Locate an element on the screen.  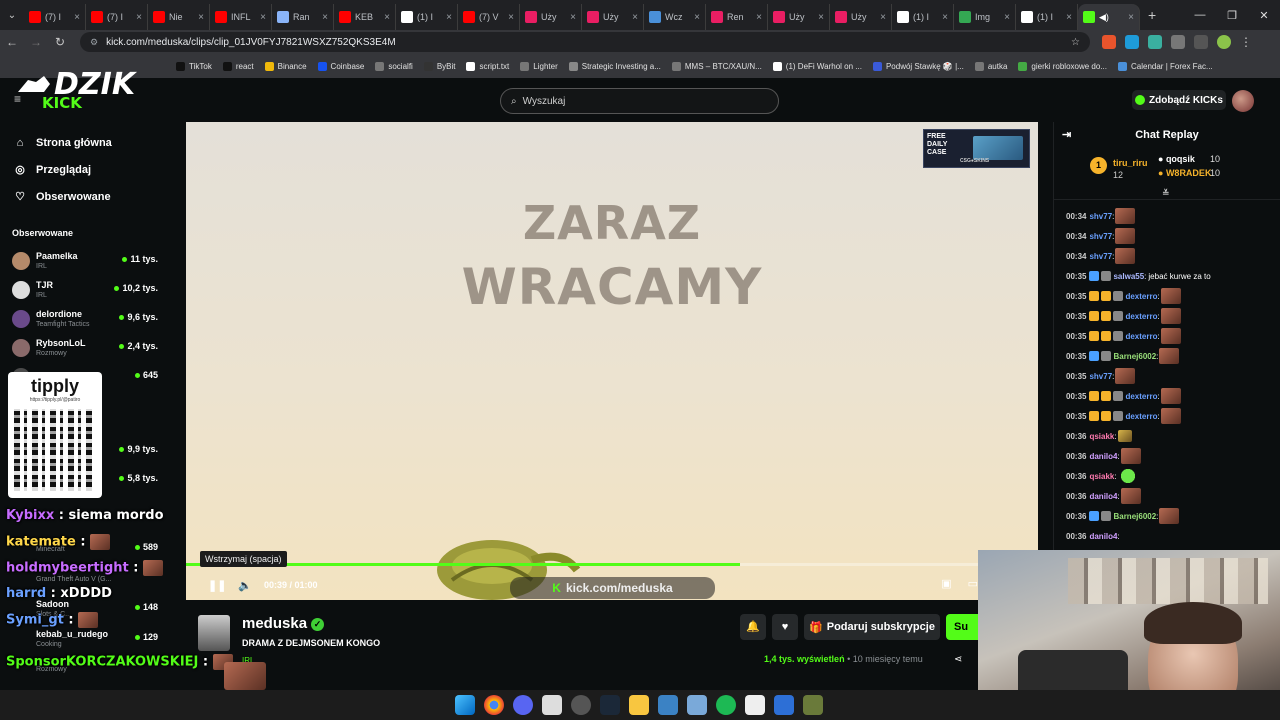
bookmark-item: Binance is located at coordinates (285, 66).